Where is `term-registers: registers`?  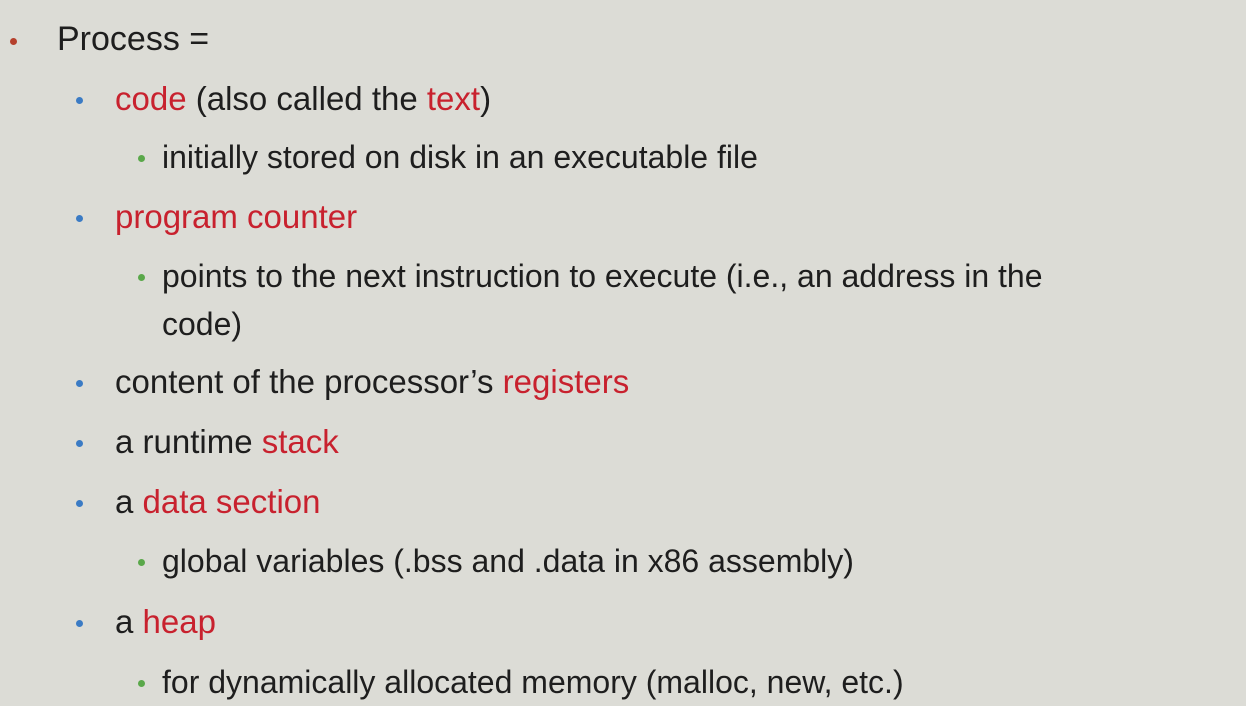 term-registers: registers is located at coordinates (566, 381).